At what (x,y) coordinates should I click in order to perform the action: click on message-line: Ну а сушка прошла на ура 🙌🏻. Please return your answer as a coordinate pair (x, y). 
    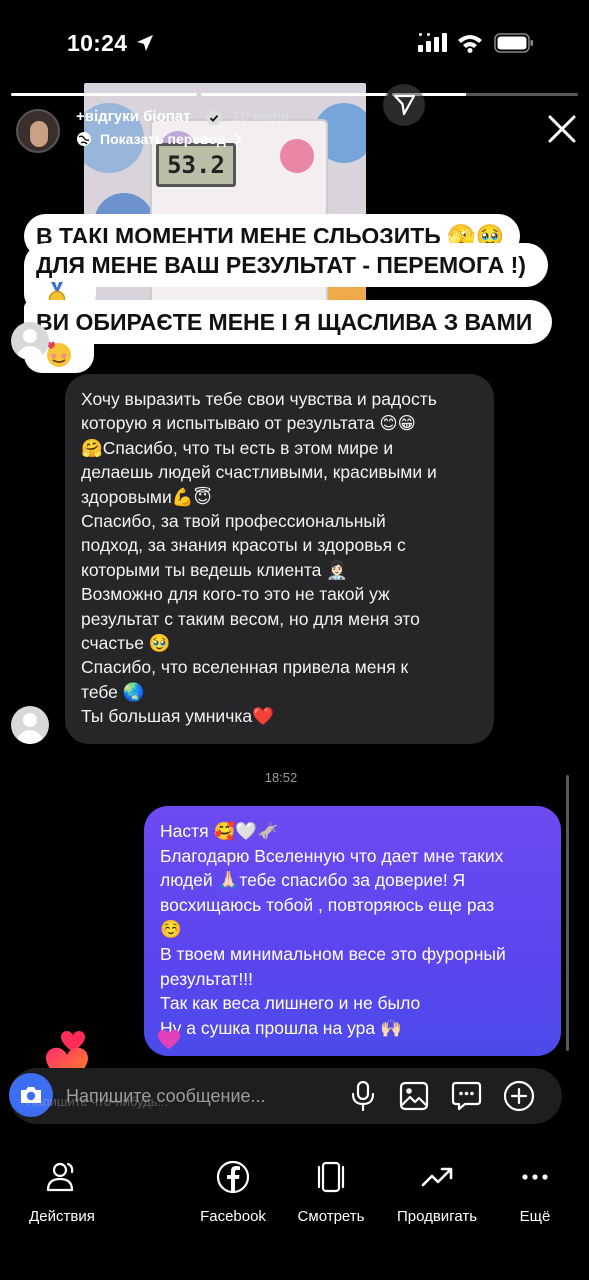
    Looking at the image, I should click on (281, 1027).